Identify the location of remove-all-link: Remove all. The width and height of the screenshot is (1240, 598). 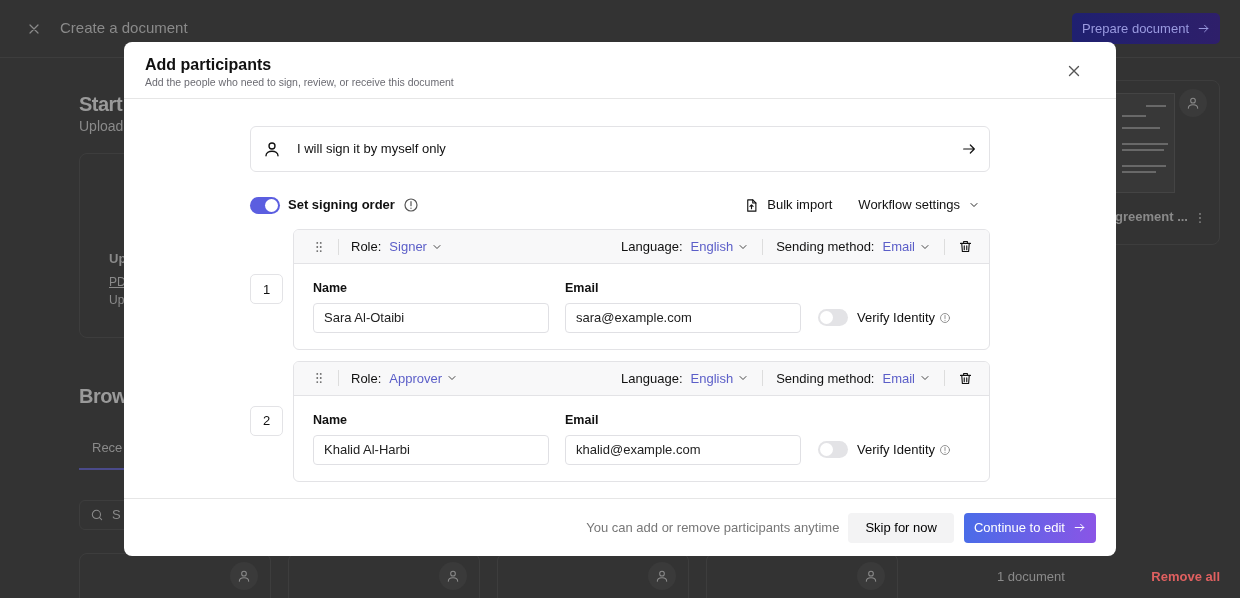
(1185, 577).